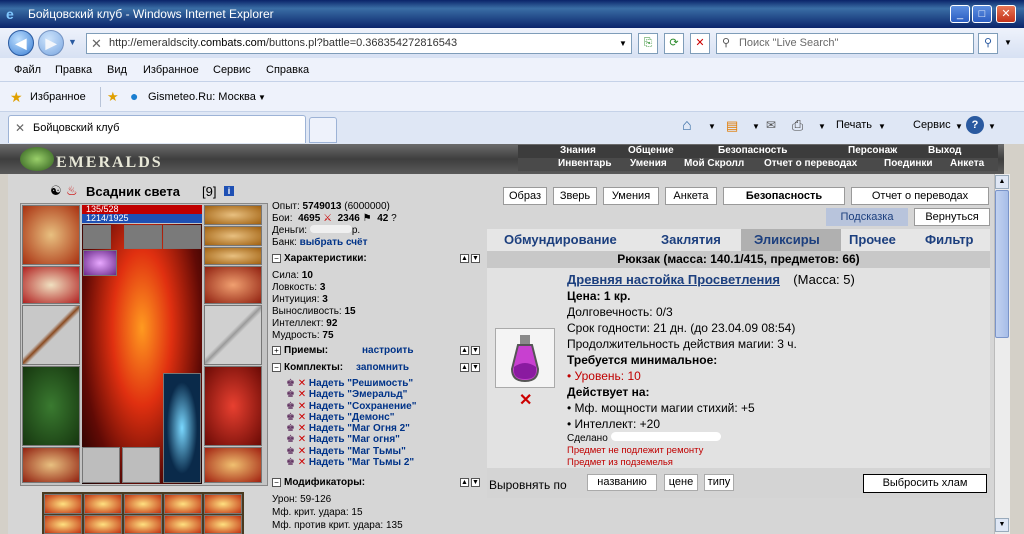  I want to click on amulet-slot, so click(233, 236).